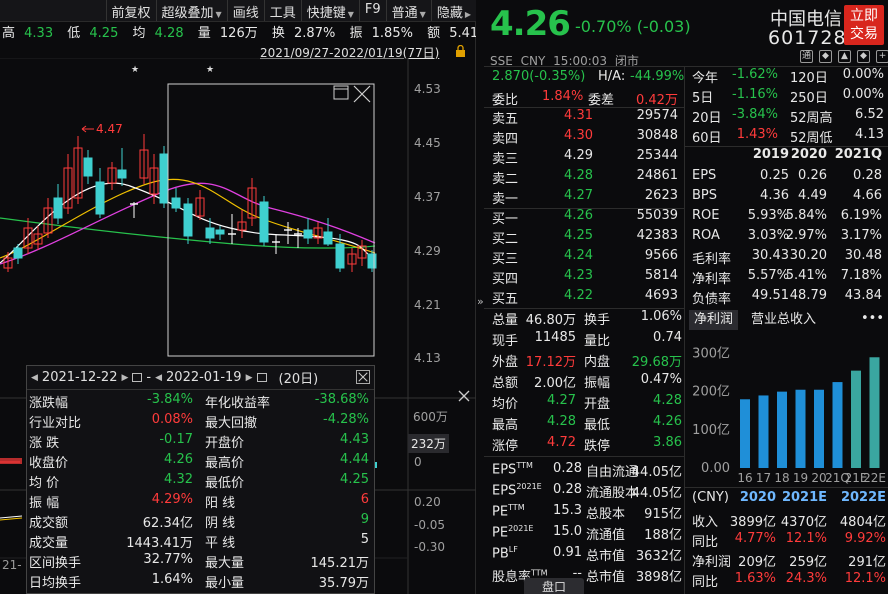 The width and height of the screenshot is (888, 594). What do you see at coordinates (555, 383) in the screenshot?
I see `stat-value: 2.00亿` at bounding box center [555, 383].